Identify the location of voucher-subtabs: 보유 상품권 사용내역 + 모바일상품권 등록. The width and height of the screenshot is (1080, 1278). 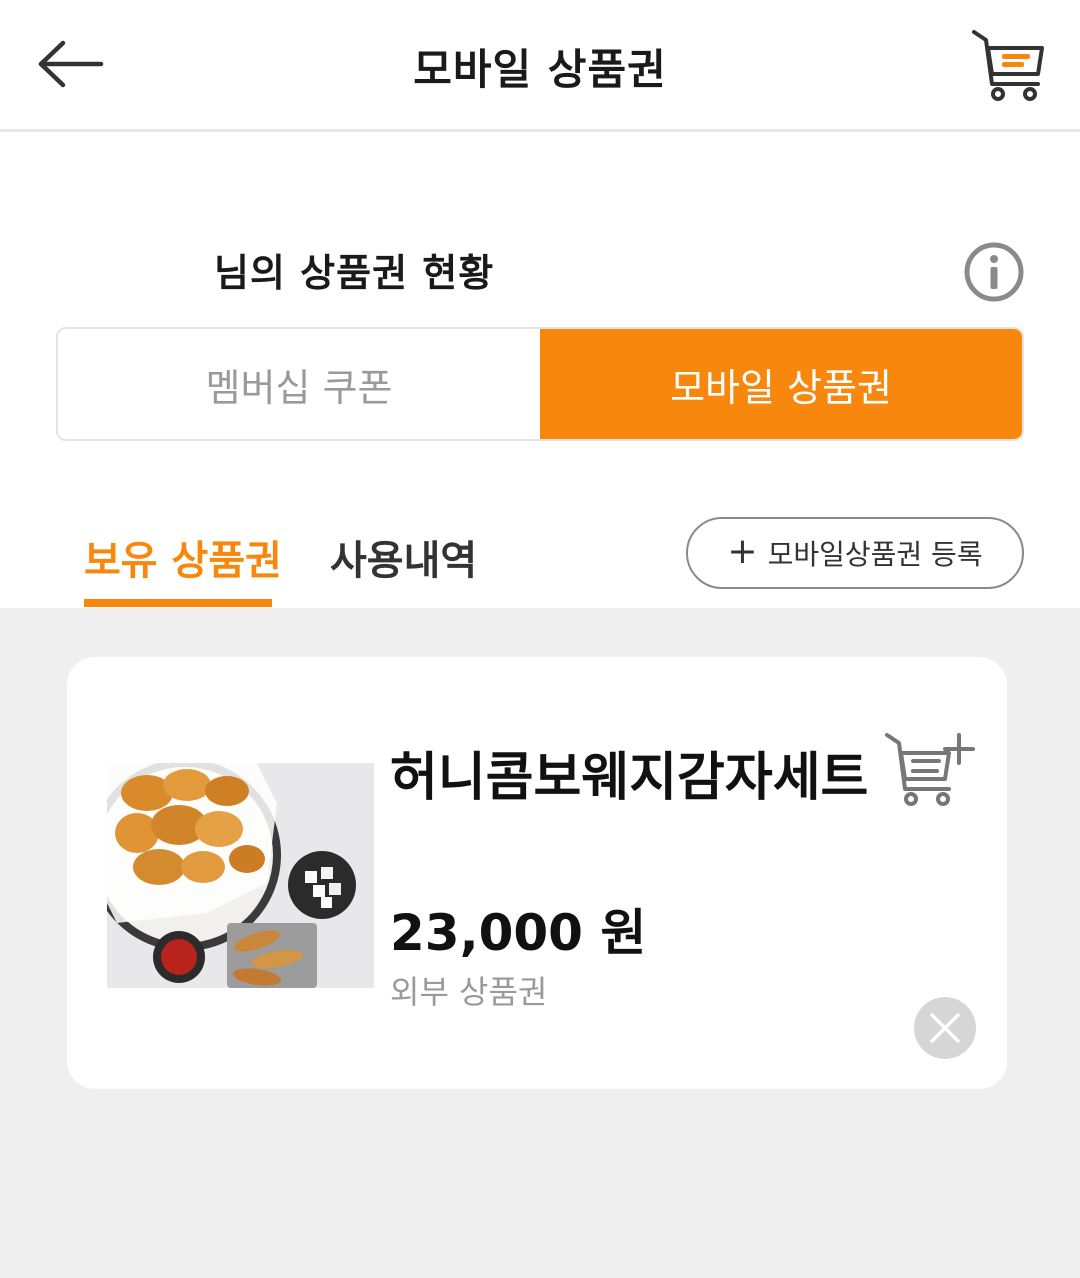
(540, 554).